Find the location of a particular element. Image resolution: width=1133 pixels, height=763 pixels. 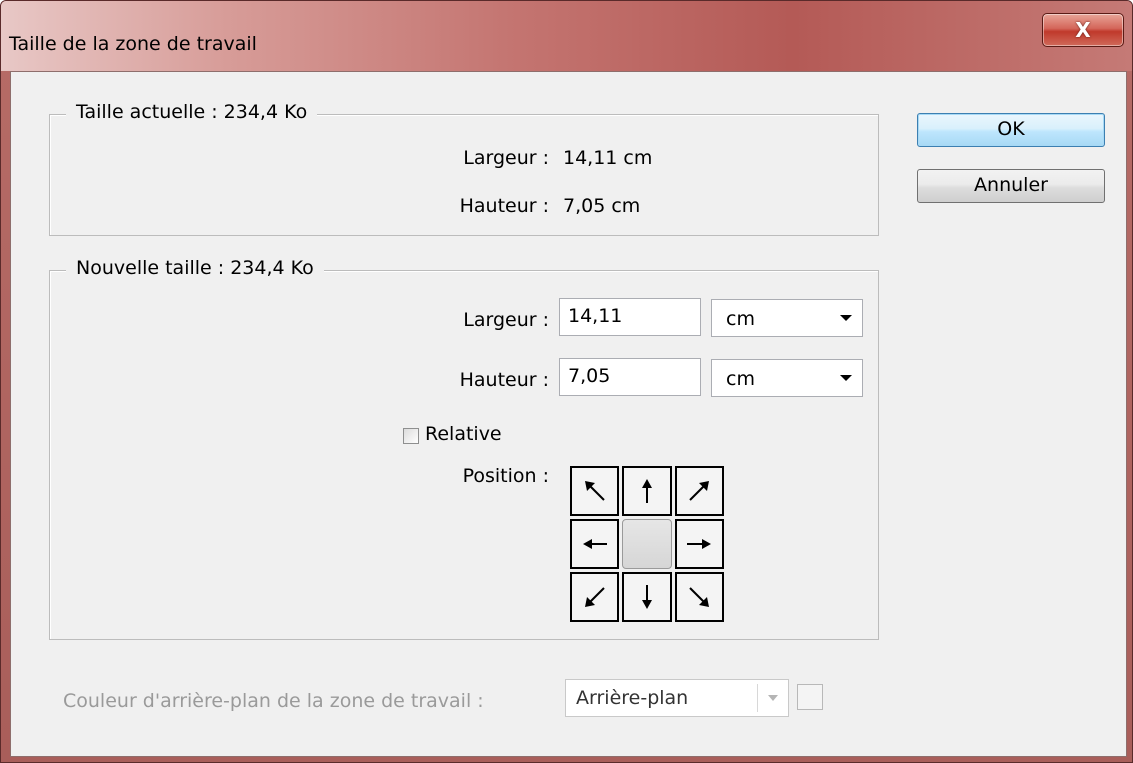

relative-checkbox is located at coordinates (411, 436).